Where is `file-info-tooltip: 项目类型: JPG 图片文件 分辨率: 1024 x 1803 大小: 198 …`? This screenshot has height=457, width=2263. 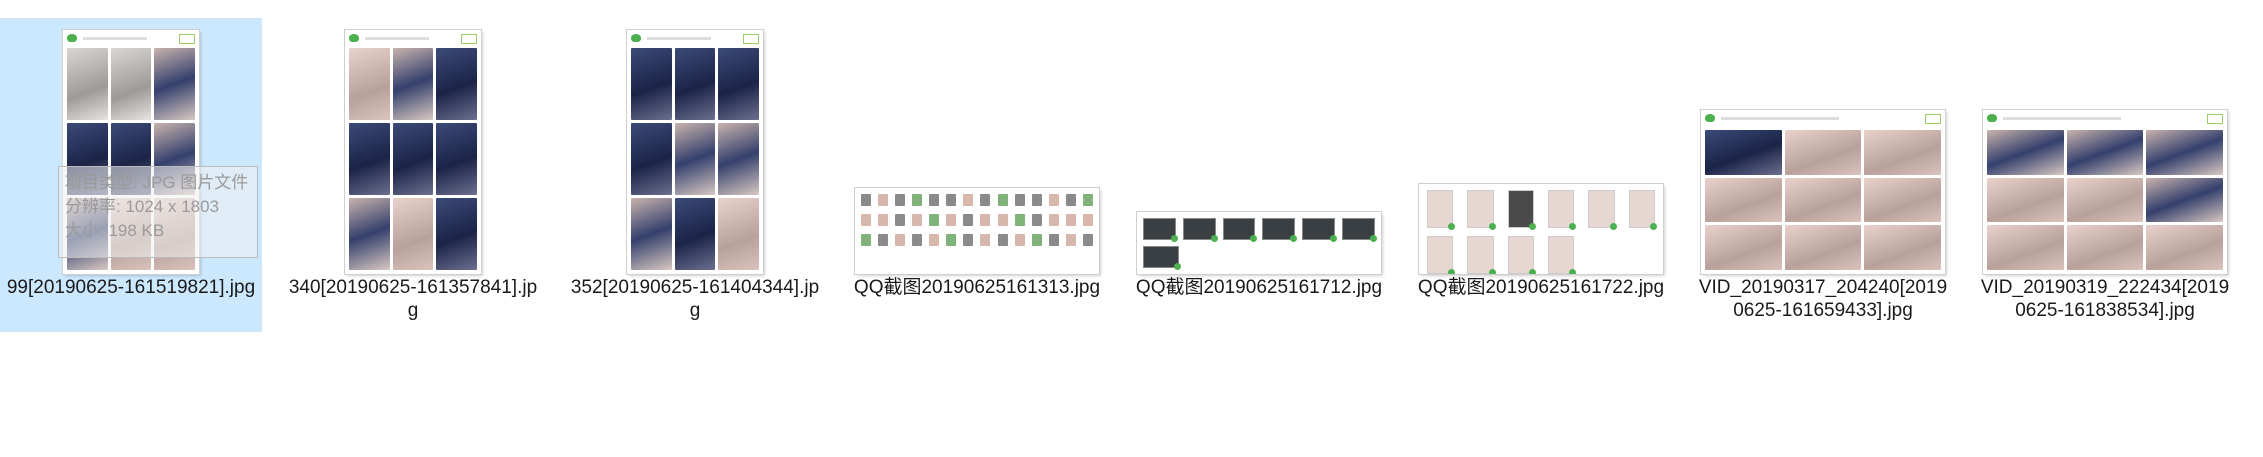
file-info-tooltip: 项目类型: JPG 图片文件 分辨率: 1024 x 1803 大小: 198 … is located at coordinates (158, 212).